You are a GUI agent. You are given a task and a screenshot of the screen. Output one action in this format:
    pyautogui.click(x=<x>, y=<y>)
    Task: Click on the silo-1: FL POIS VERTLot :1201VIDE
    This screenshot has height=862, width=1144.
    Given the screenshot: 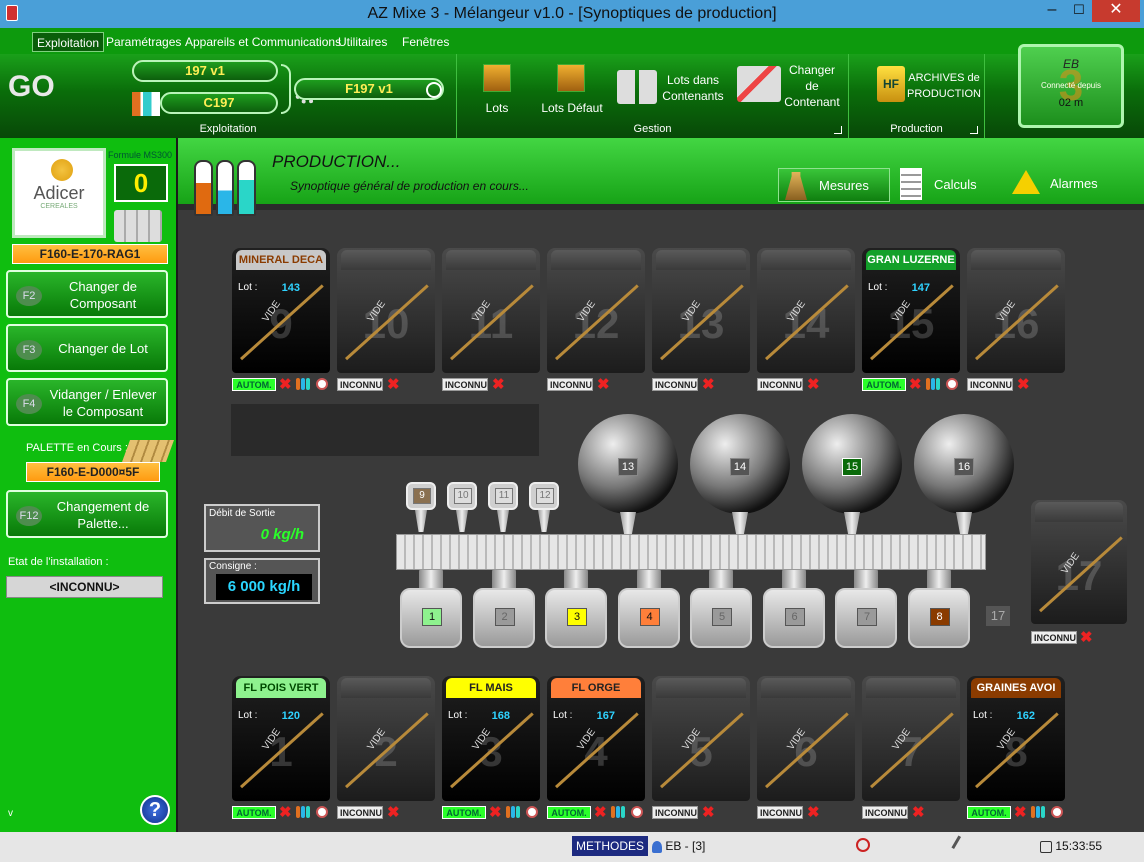 What is the action you would take?
    pyautogui.click(x=281, y=738)
    